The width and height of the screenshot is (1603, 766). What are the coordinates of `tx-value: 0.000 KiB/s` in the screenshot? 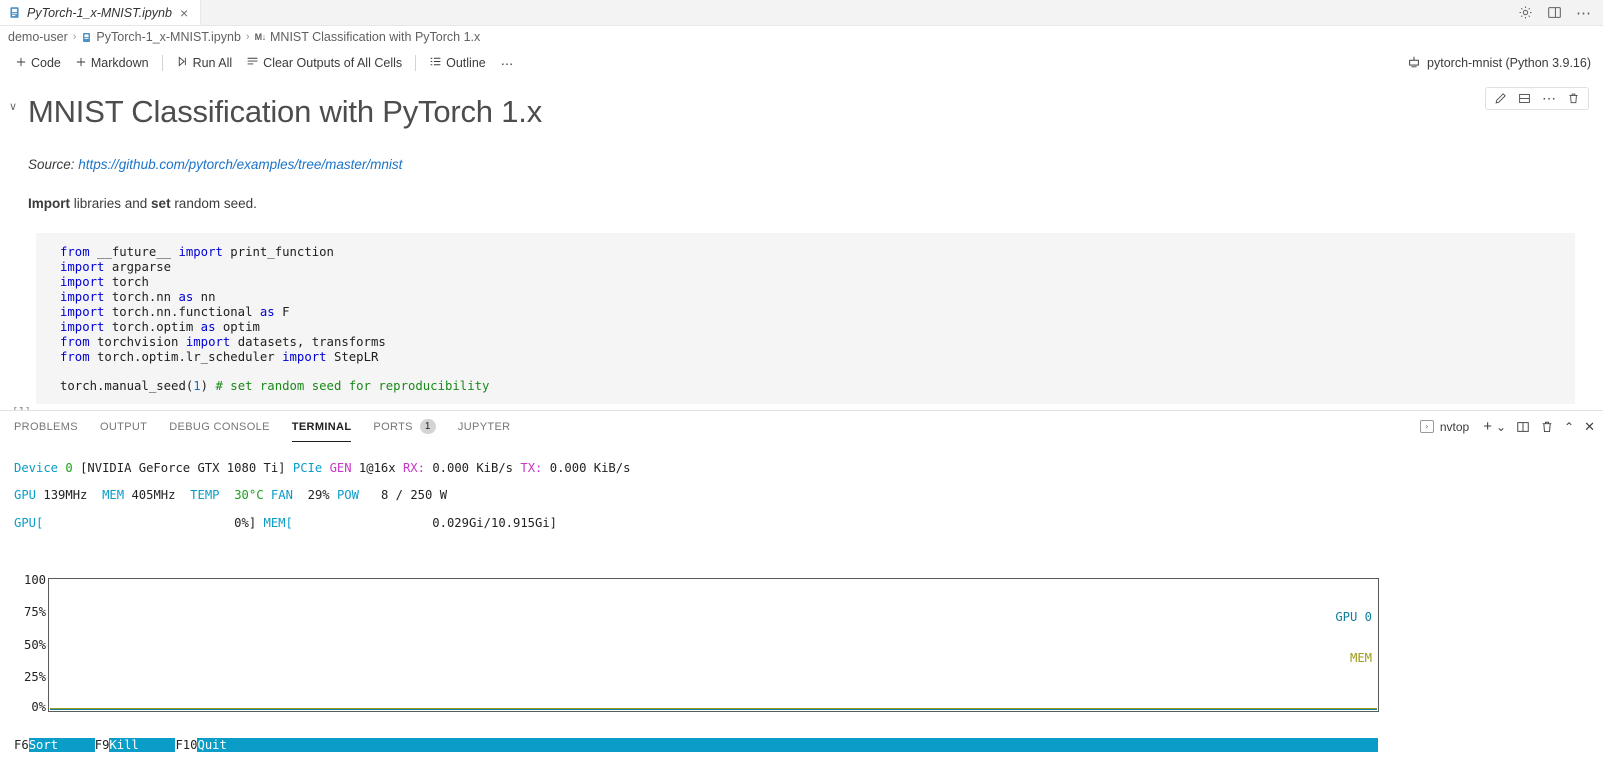 It's located at (590, 467).